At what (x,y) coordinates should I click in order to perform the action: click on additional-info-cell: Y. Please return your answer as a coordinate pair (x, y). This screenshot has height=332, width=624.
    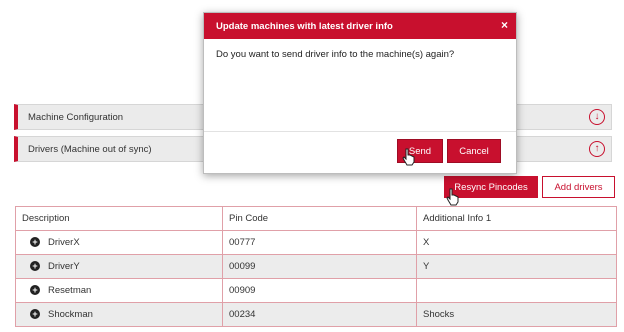
    Looking at the image, I should click on (516, 266).